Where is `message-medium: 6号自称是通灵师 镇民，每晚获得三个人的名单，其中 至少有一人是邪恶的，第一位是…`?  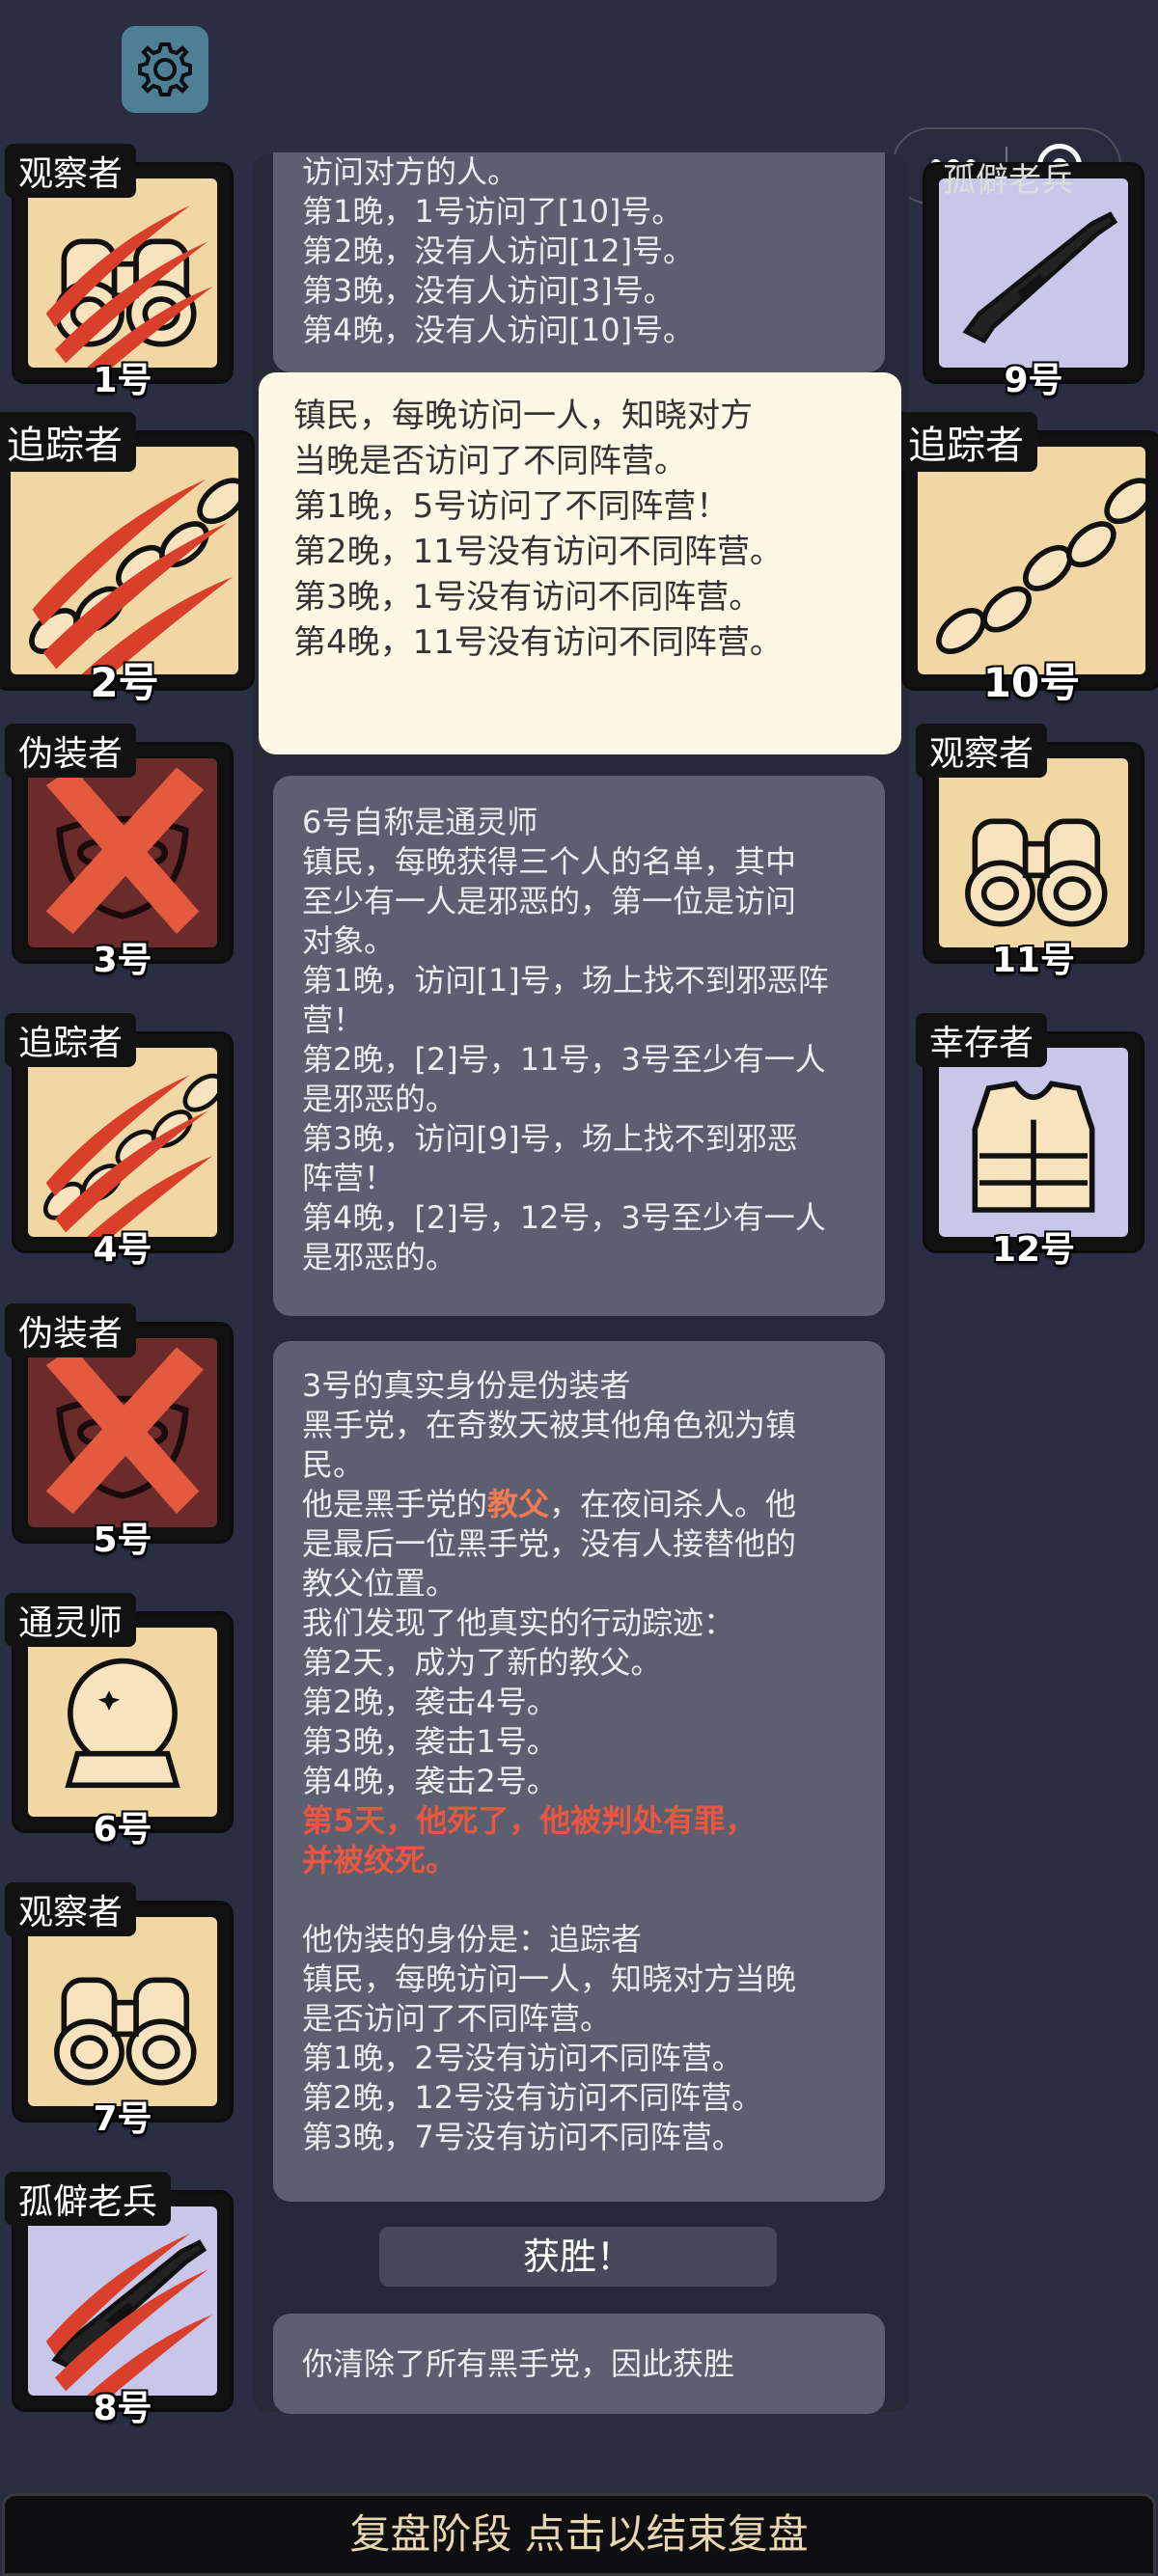 message-medium: 6号自称是通灵师 镇民，每晚获得三个人的名单，其中 至少有一人是邪恶的，第一位是… is located at coordinates (579, 1046).